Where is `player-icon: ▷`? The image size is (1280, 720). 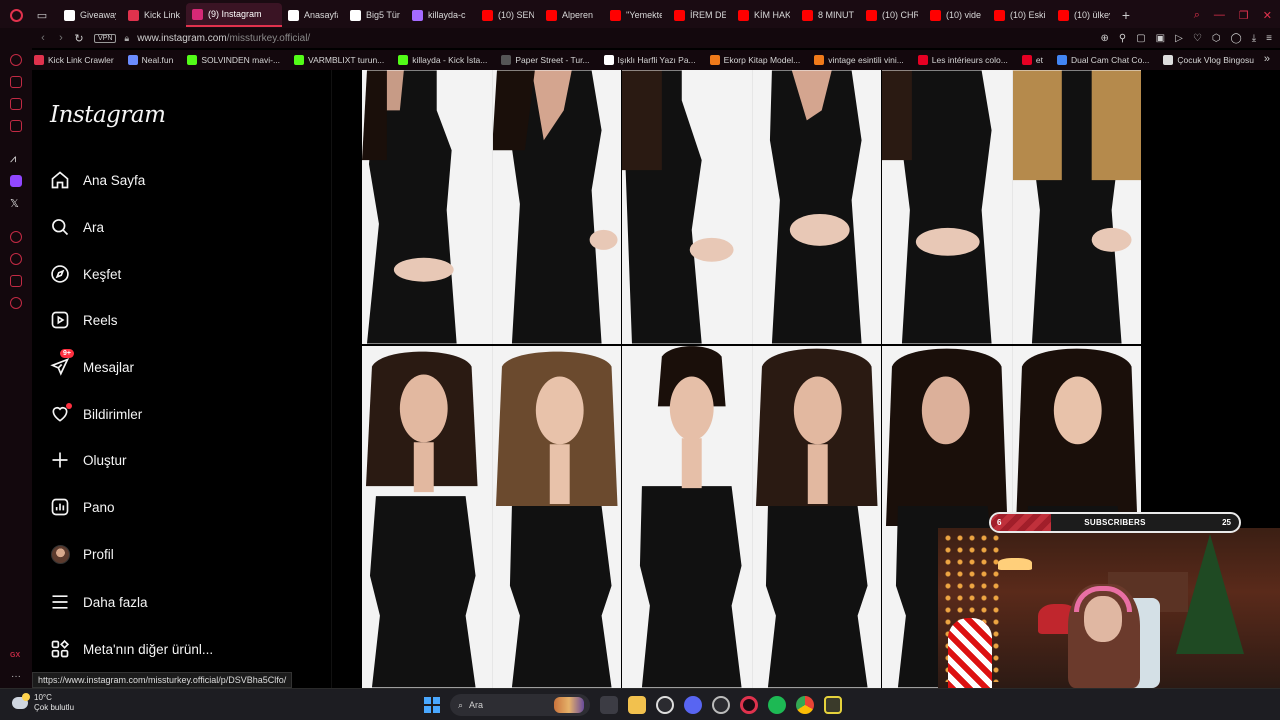 player-icon: ▷ is located at coordinates (1179, 38).